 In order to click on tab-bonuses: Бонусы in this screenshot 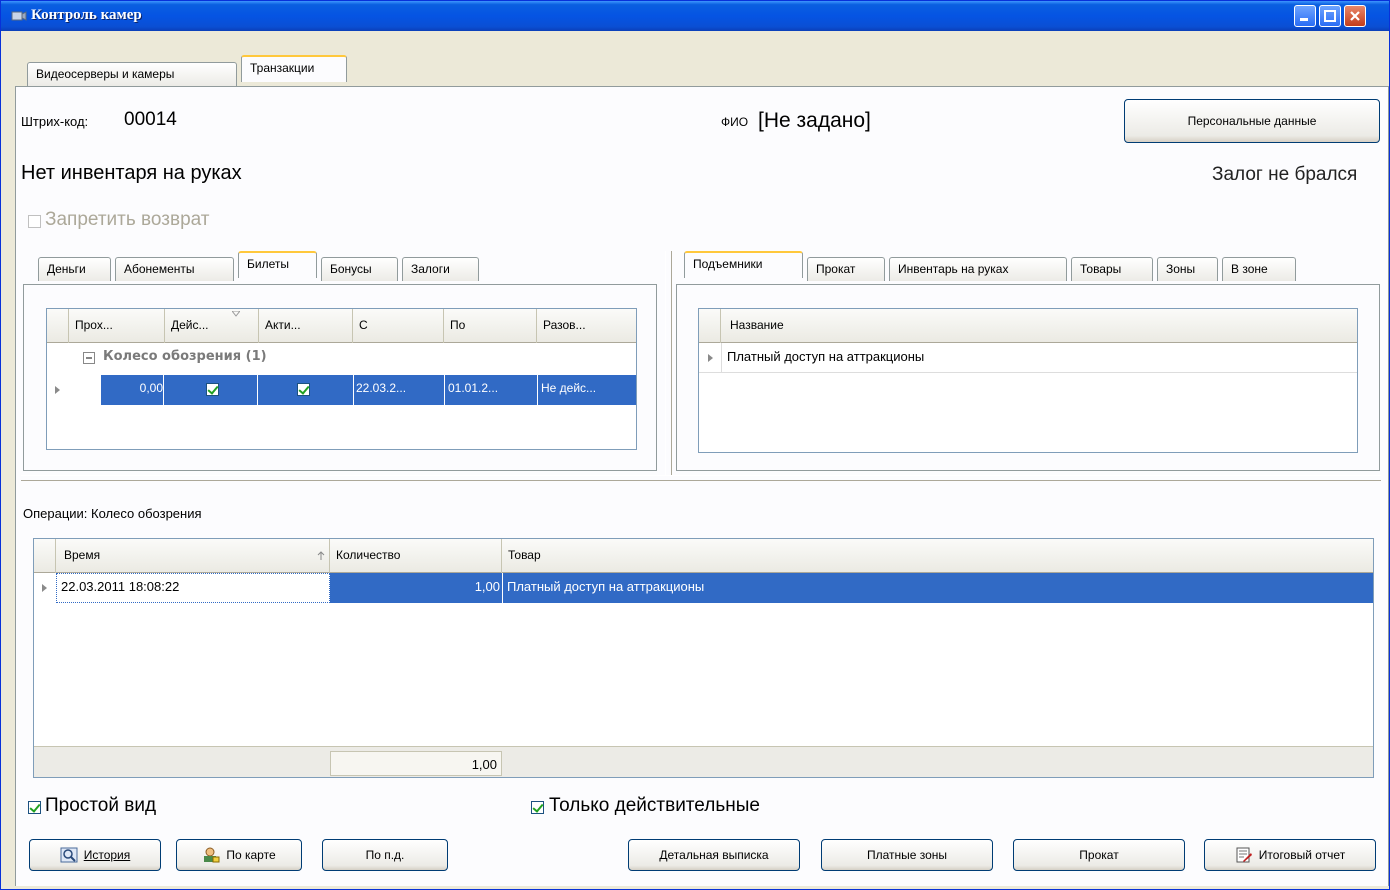, I will do `click(359, 269)`.